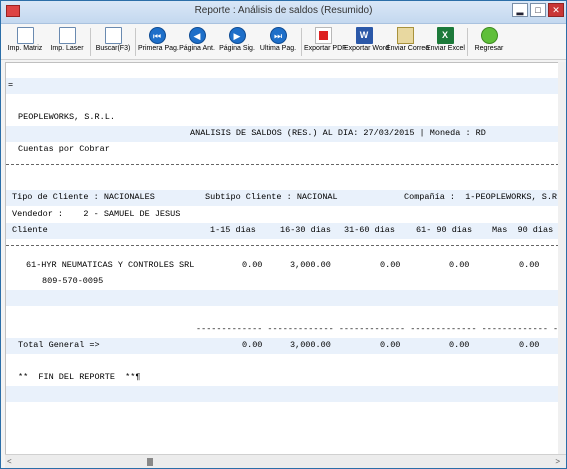 This screenshot has height=469, width=567. Describe the element at coordinates (408, 48) in the screenshot. I see `send-mail-label: Enviar Correo` at that location.